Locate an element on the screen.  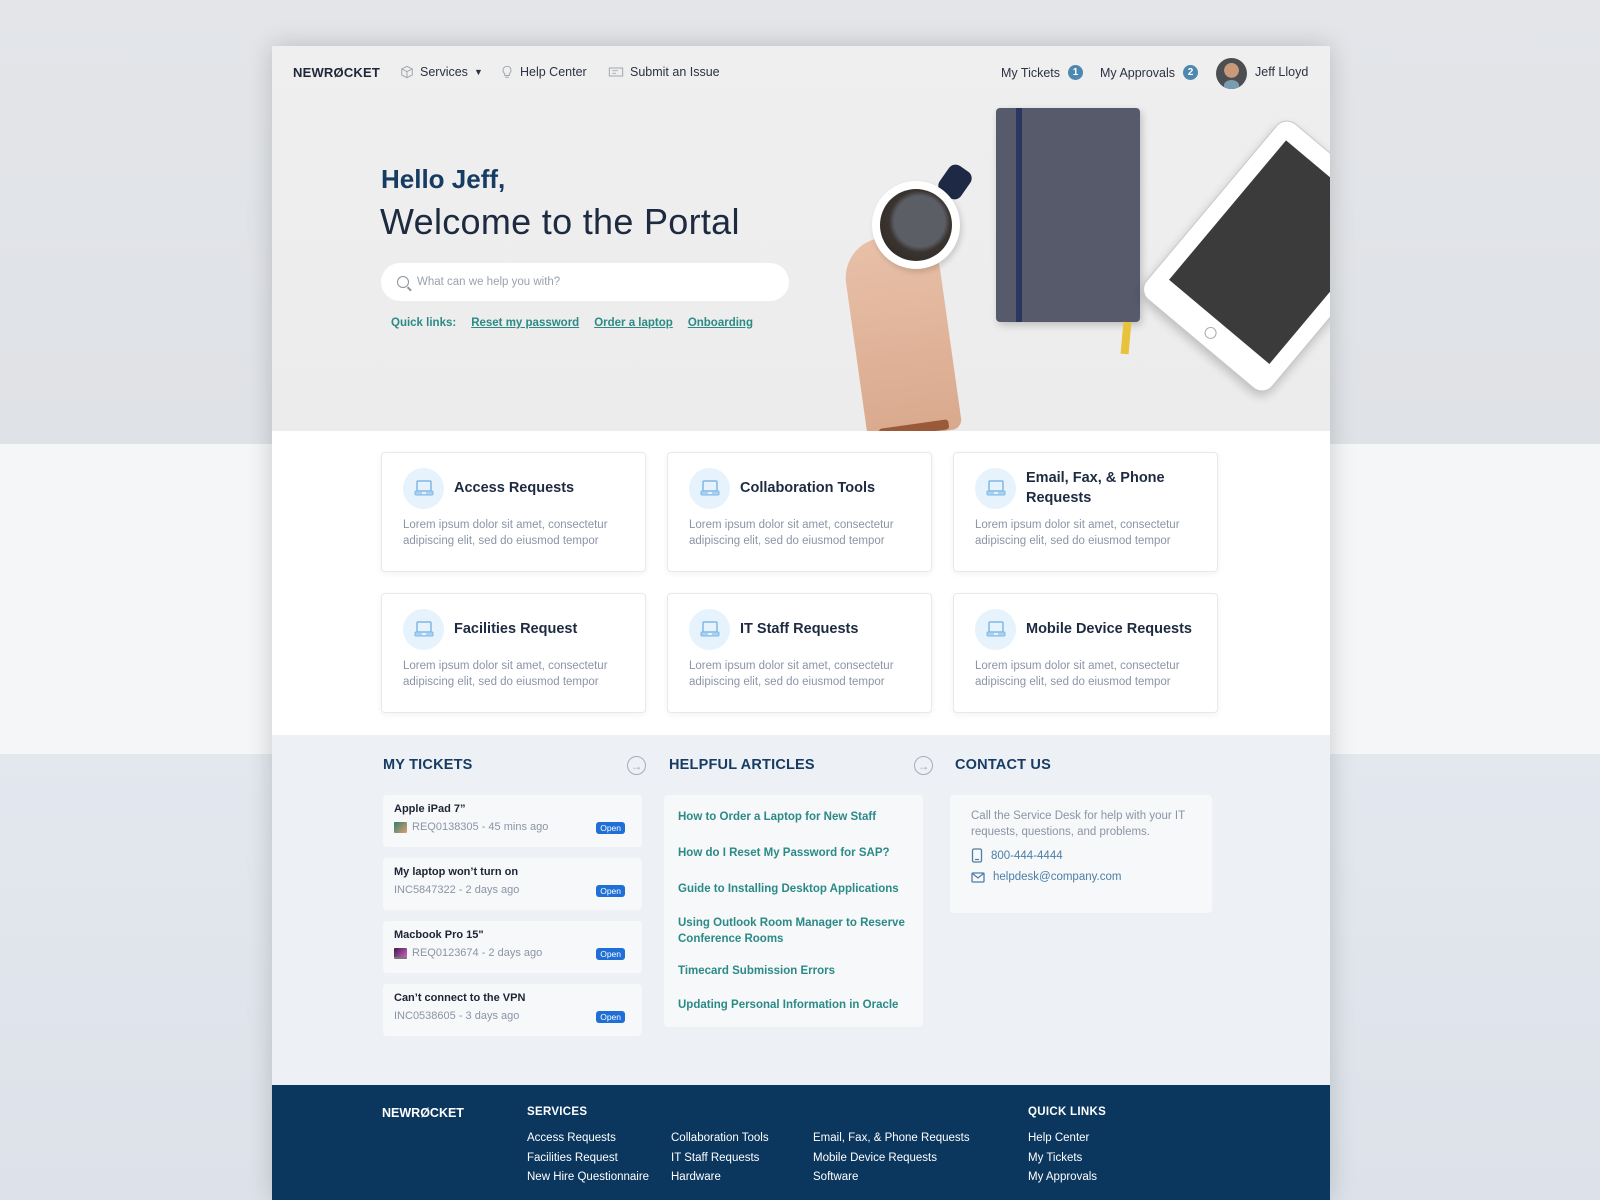
mail-icon is located at coordinates (978, 877).